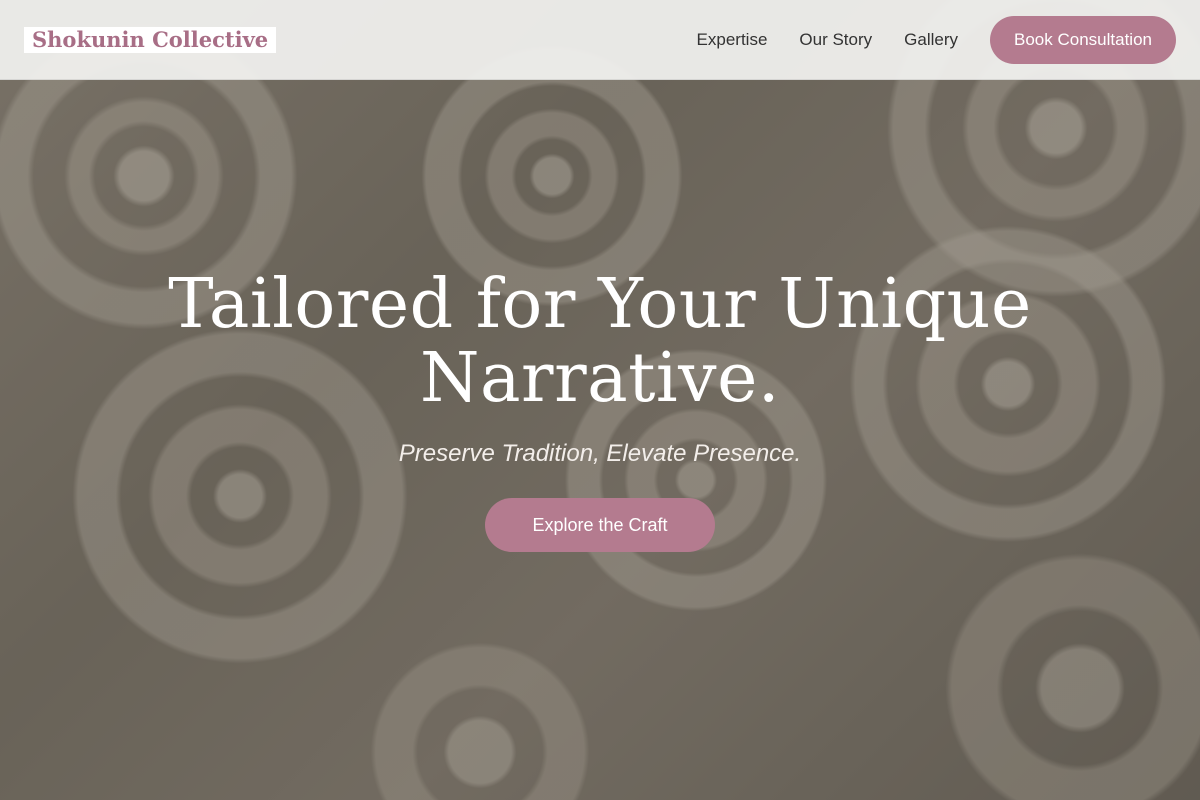 The height and width of the screenshot is (800, 1200). I want to click on book-consultation-button: Book Consultation, so click(1083, 39).